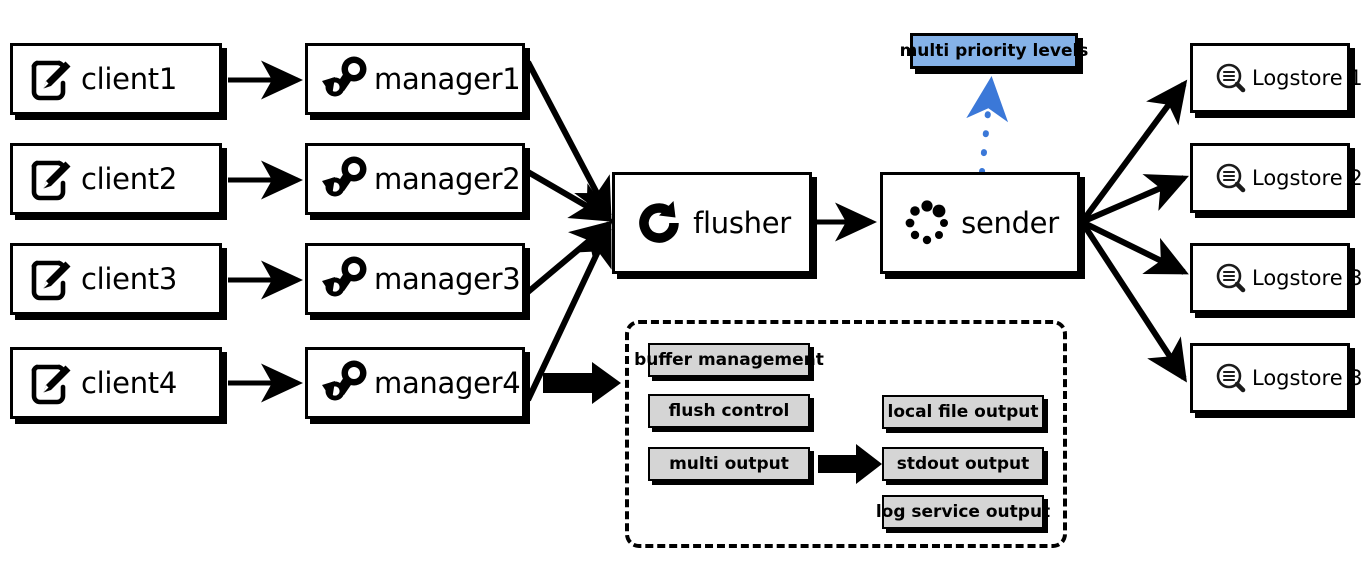 The image size is (1367, 563). I want to click on manager-node-label: manager2, so click(447, 179).